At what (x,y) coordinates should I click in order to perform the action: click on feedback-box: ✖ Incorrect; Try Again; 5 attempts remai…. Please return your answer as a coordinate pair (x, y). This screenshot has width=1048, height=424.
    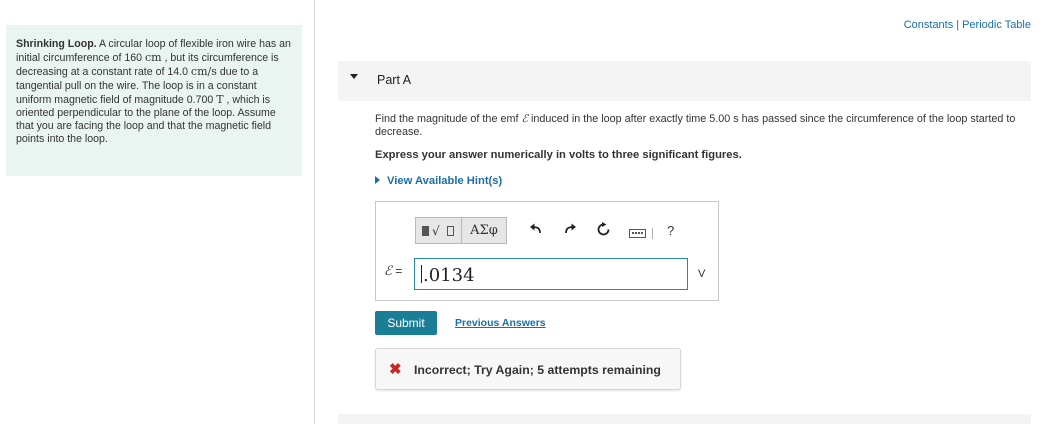
    Looking at the image, I should click on (528, 369).